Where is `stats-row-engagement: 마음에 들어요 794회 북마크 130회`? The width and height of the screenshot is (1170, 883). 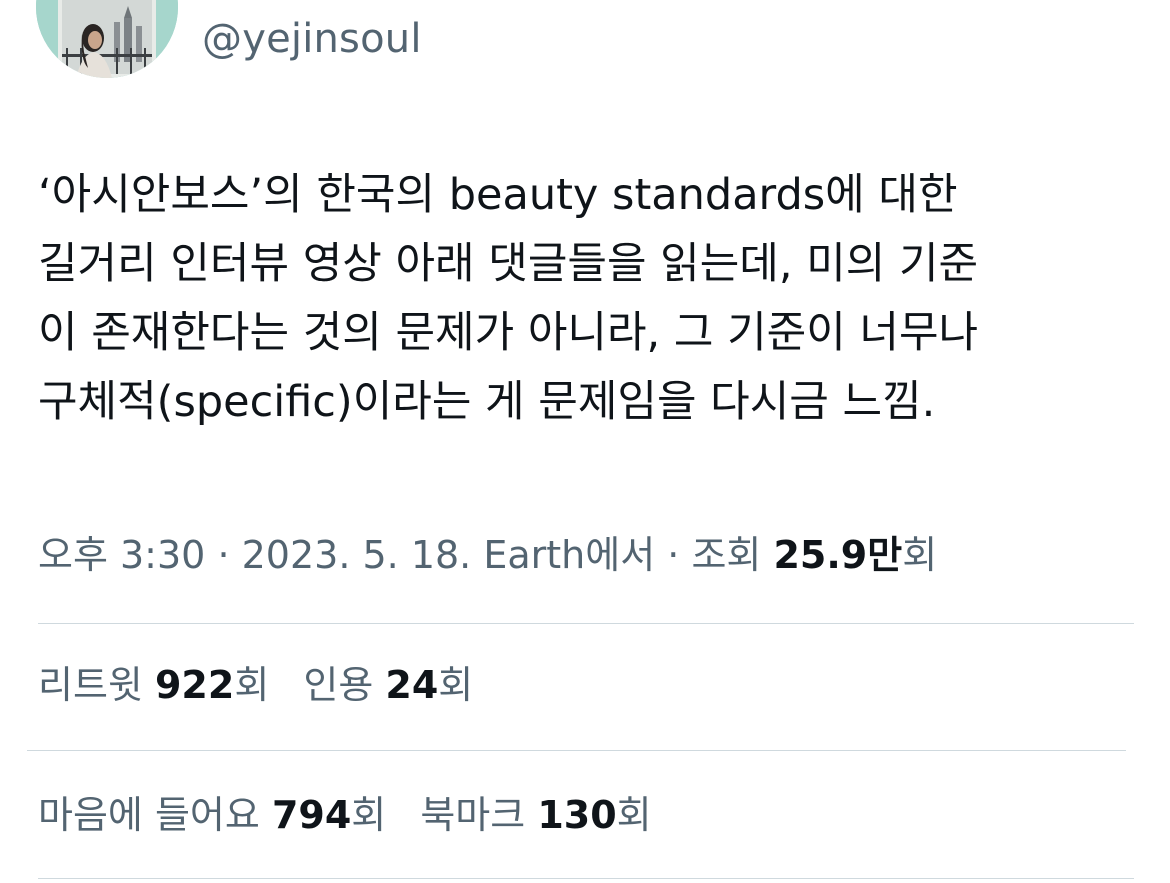 stats-row-engagement: 마음에 들어요 794회 북마크 130회 is located at coordinates (356, 815).